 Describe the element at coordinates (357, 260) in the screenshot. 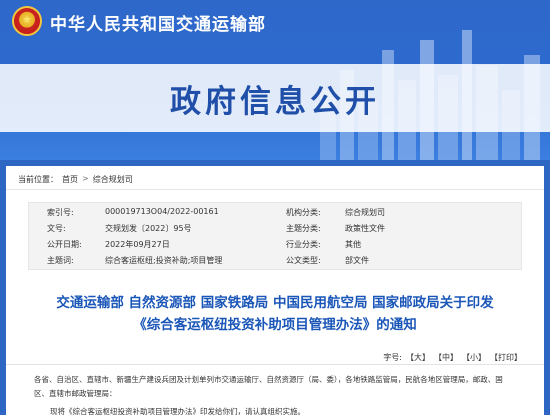

I see `metadata-value: 部文件` at that location.